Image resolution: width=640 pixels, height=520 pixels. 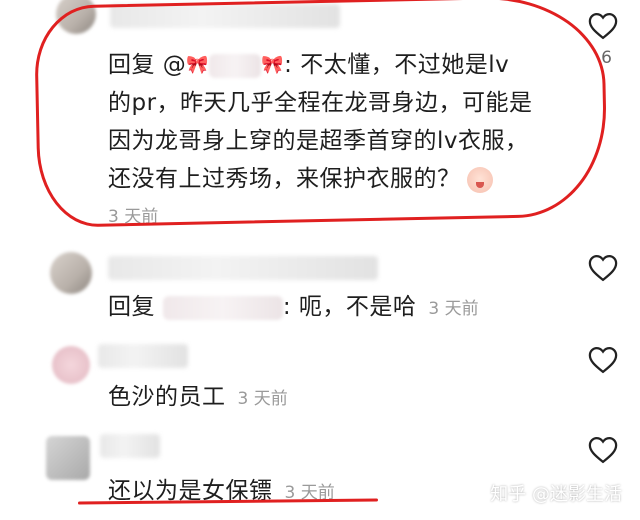 I want to click on comment-text-line-2: 的pr，昨天几乎全程在龙哥身边，可能是, so click(x=320, y=103).